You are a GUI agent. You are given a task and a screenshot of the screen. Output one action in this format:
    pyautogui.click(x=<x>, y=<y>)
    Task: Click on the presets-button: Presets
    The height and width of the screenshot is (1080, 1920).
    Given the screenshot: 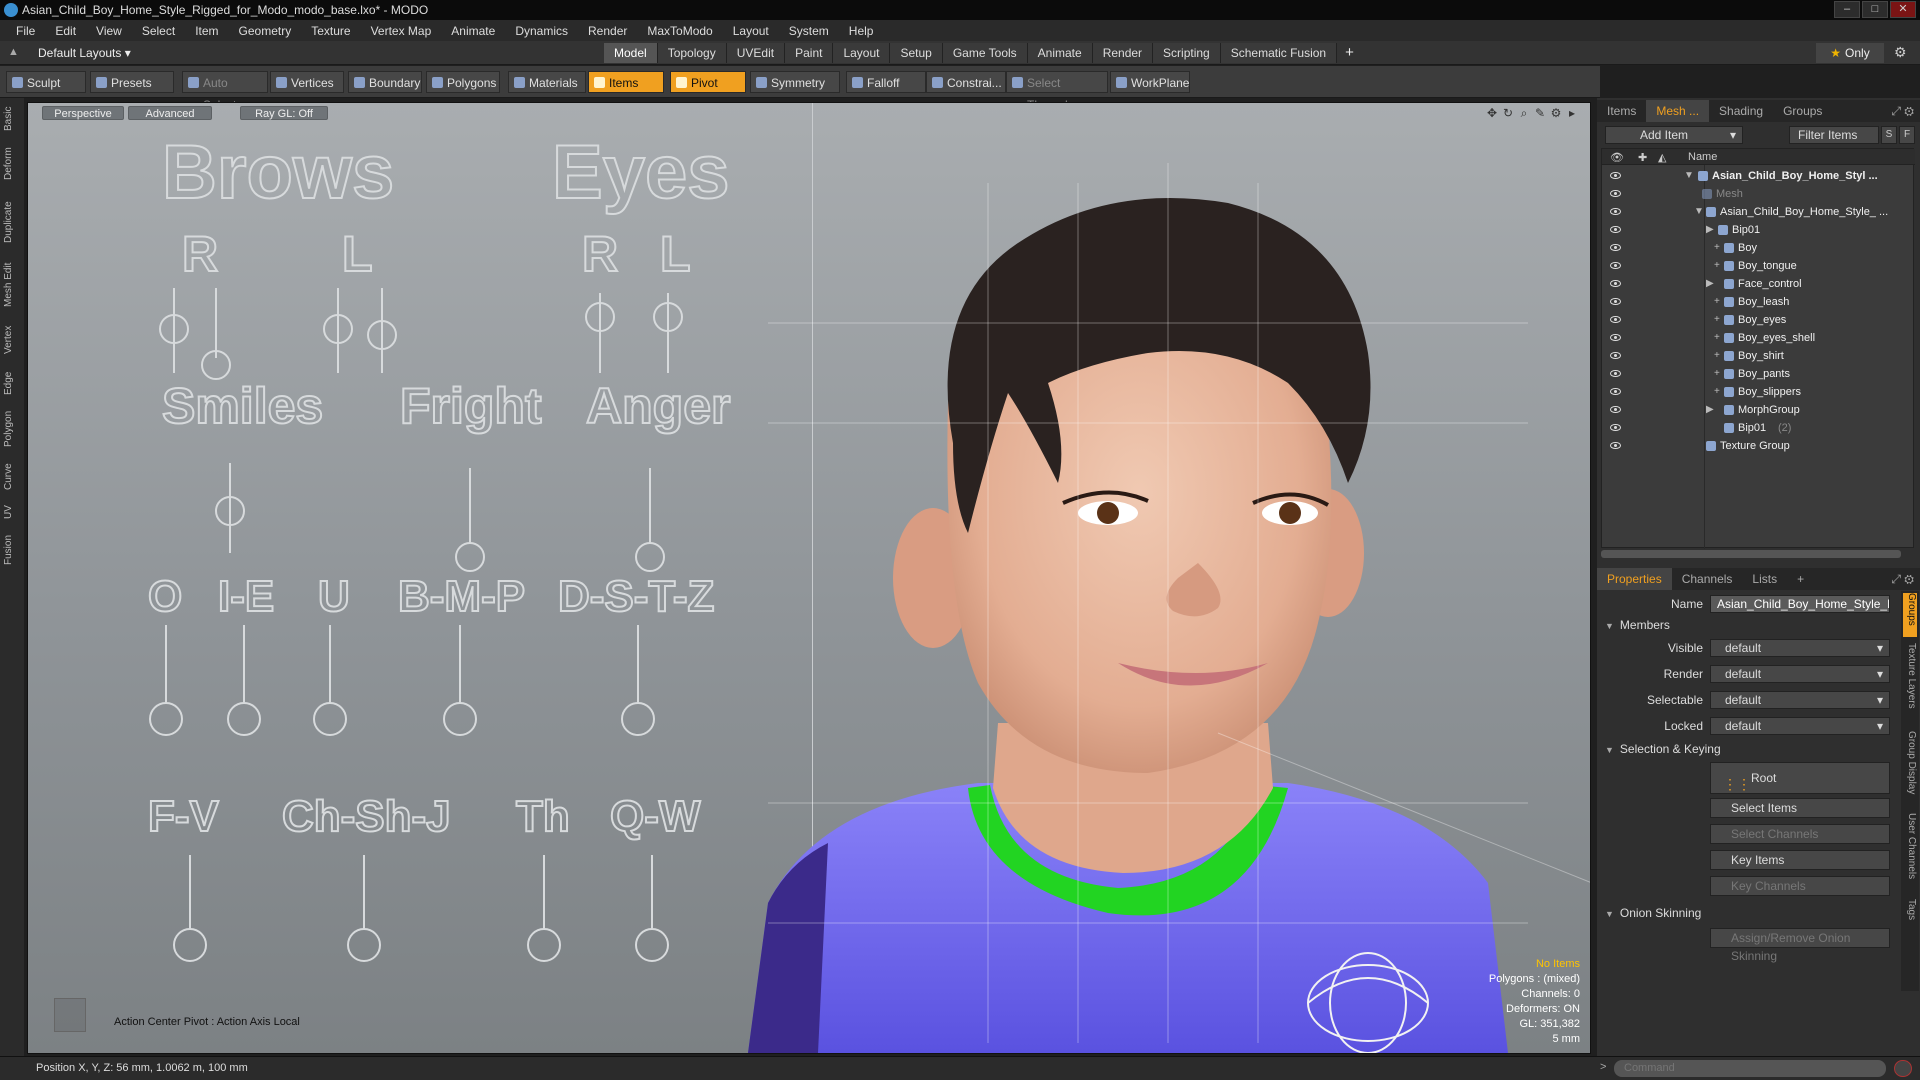 What is the action you would take?
    pyautogui.click(x=132, y=82)
    